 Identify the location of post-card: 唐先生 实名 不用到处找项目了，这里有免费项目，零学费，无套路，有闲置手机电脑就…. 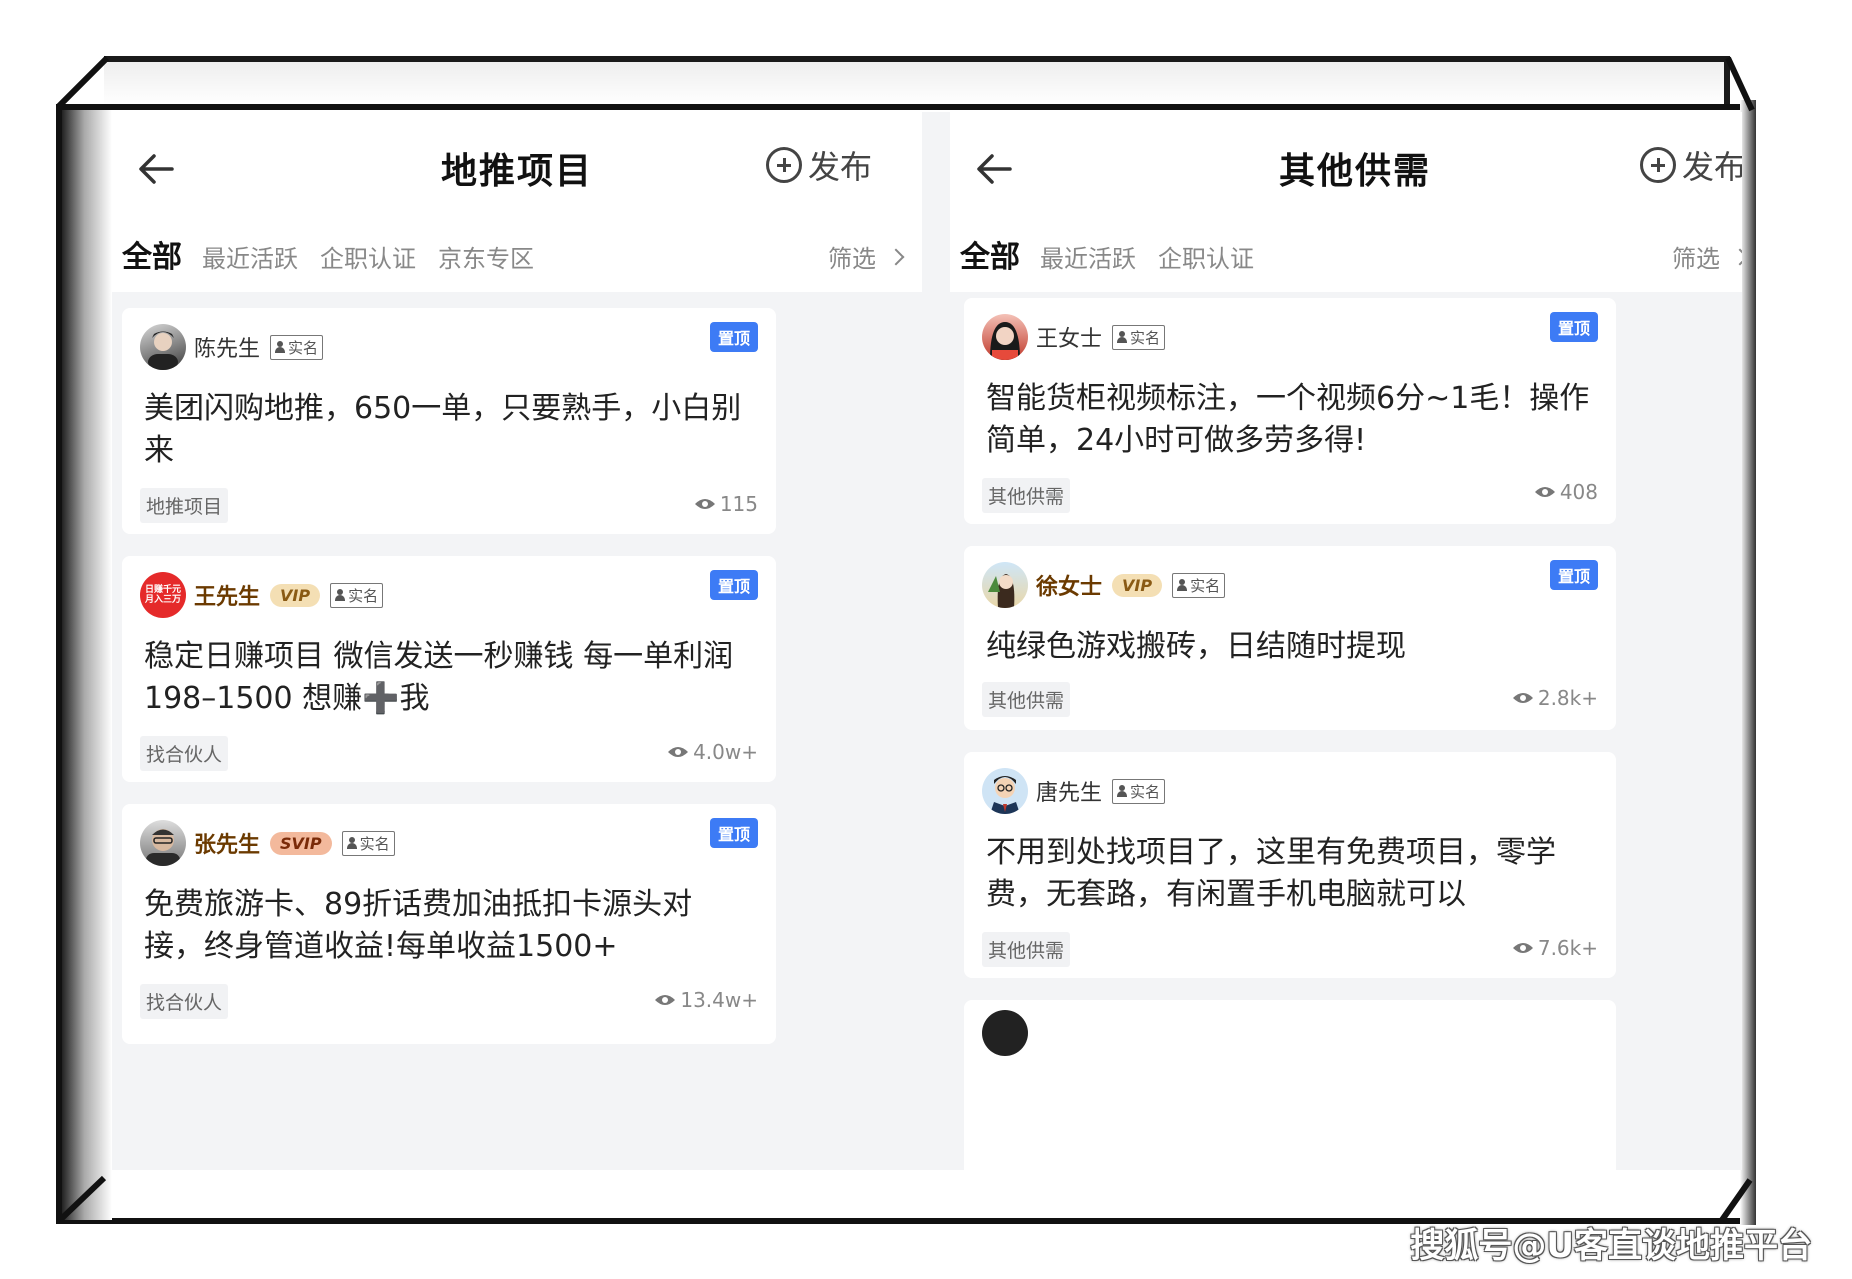
(1290, 865).